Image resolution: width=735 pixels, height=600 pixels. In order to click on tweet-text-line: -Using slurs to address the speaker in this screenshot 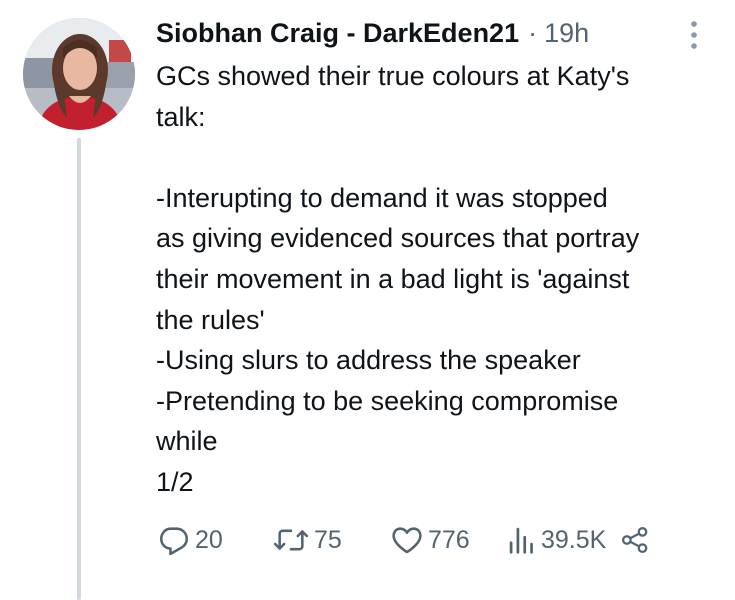, I will do `click(368, 360)`.